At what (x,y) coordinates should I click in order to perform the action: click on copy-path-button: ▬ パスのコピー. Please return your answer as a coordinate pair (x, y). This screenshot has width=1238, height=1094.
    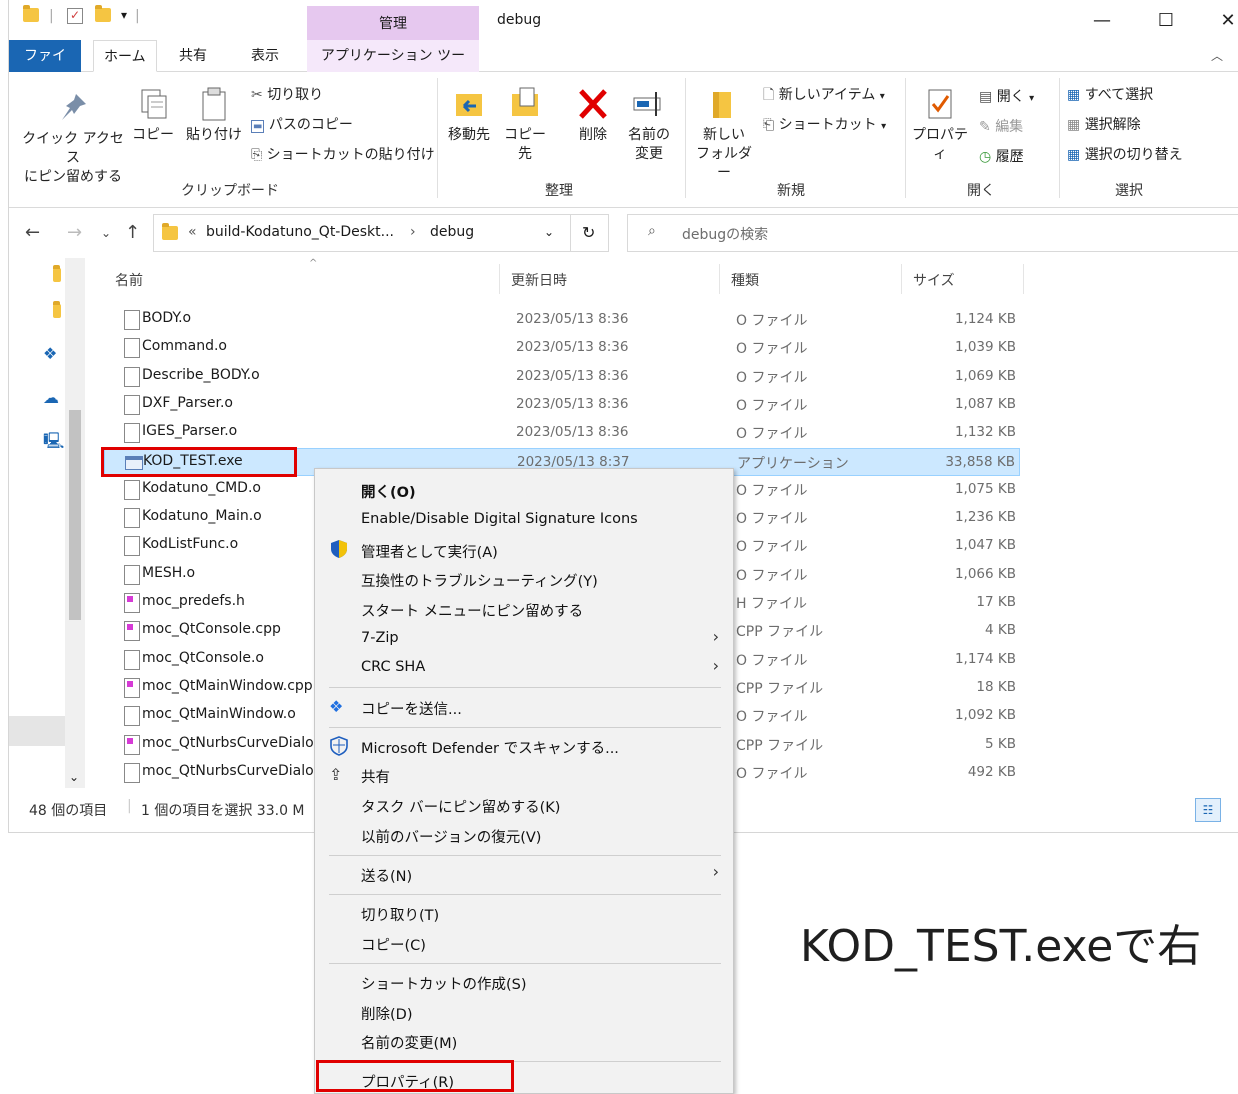
    Looking at the image, I should click on (302, 124).